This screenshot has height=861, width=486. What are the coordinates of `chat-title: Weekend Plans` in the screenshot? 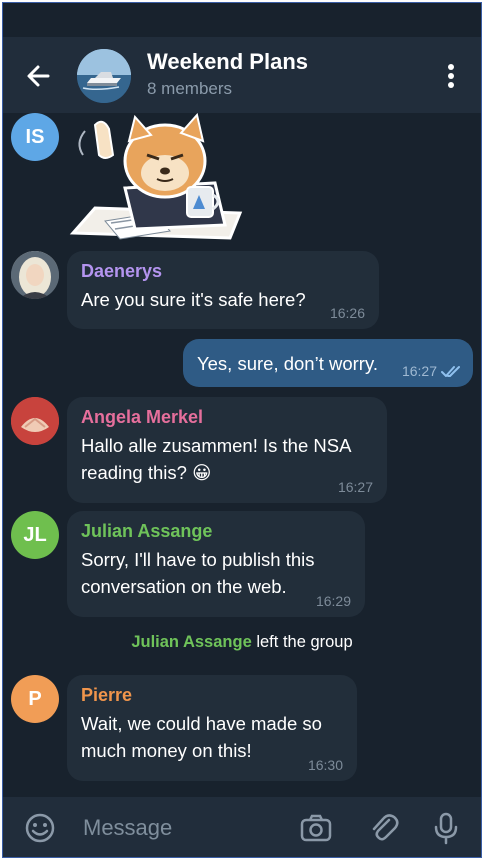 It's located at (227, 62).